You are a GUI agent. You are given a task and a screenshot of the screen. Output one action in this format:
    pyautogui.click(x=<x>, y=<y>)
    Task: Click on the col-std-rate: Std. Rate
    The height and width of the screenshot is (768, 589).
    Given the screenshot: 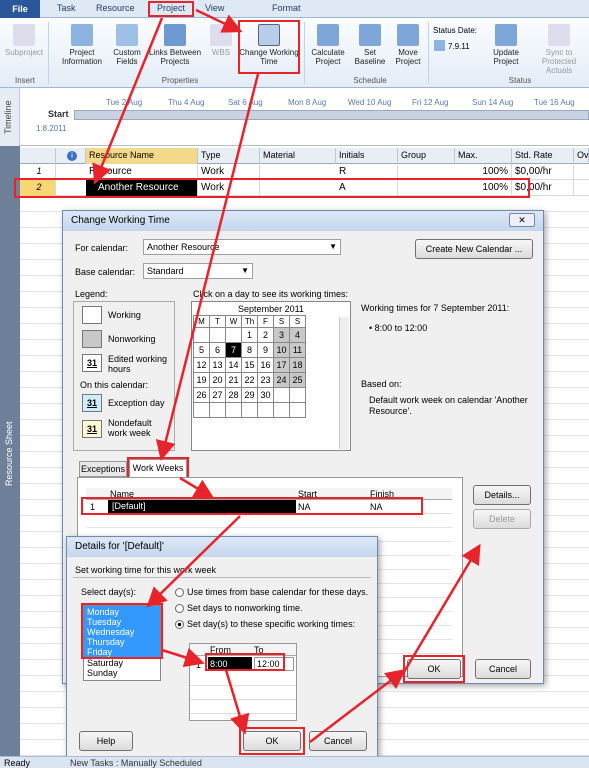 What is the action you would take?
    pyautogui.click(x=543, y=156)
    